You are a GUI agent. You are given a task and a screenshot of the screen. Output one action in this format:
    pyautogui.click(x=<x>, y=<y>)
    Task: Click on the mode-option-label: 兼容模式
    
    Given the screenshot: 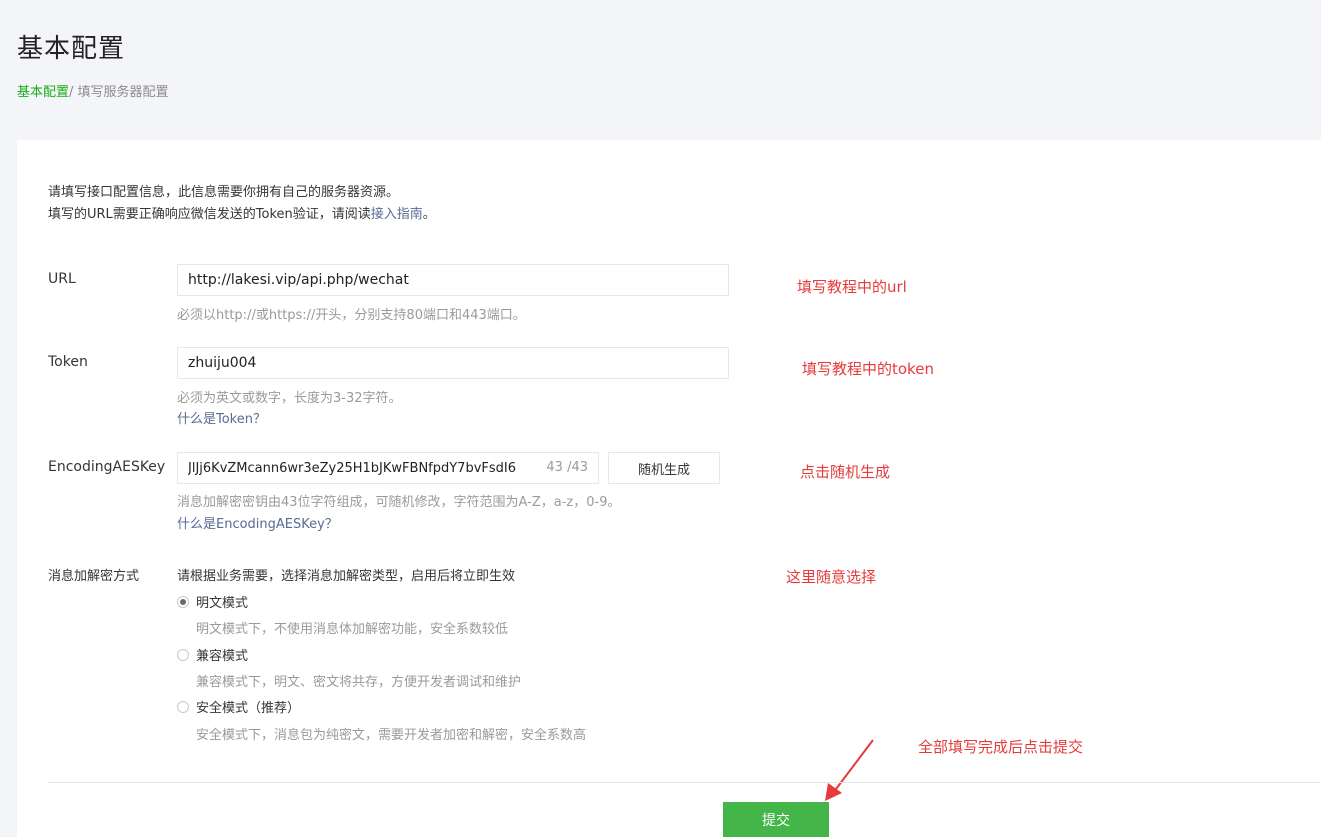 What is the action you would take?
    pyautogui.click(x=222, y=656)
    